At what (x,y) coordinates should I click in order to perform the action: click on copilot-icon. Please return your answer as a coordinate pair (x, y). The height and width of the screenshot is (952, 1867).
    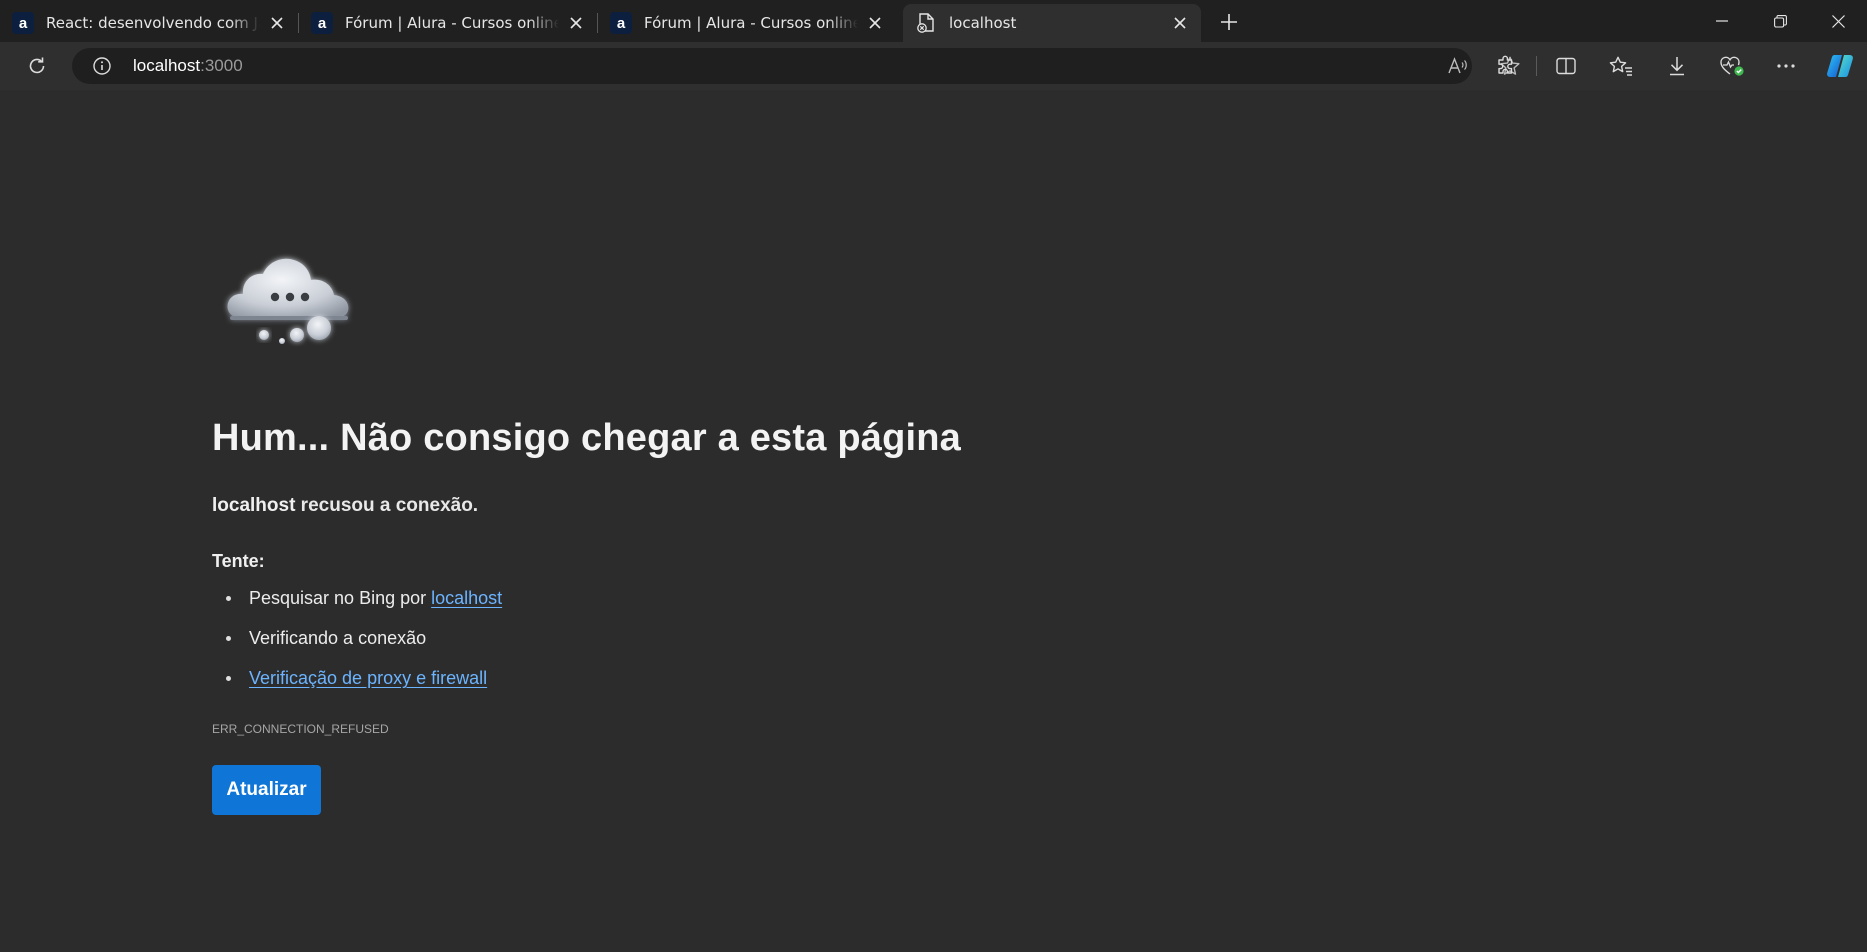
    Looking at the image, I should click on (1840, 66).